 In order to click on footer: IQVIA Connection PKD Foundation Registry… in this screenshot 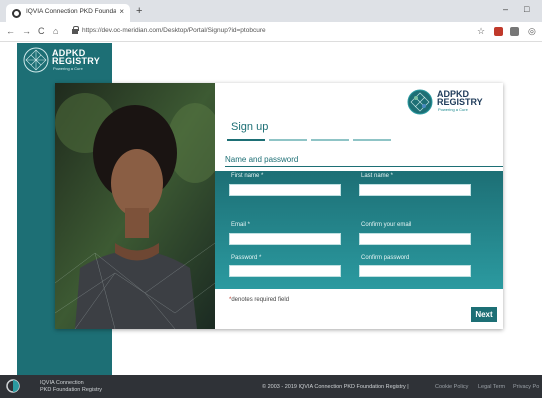, I will do `click(271, 386)`.